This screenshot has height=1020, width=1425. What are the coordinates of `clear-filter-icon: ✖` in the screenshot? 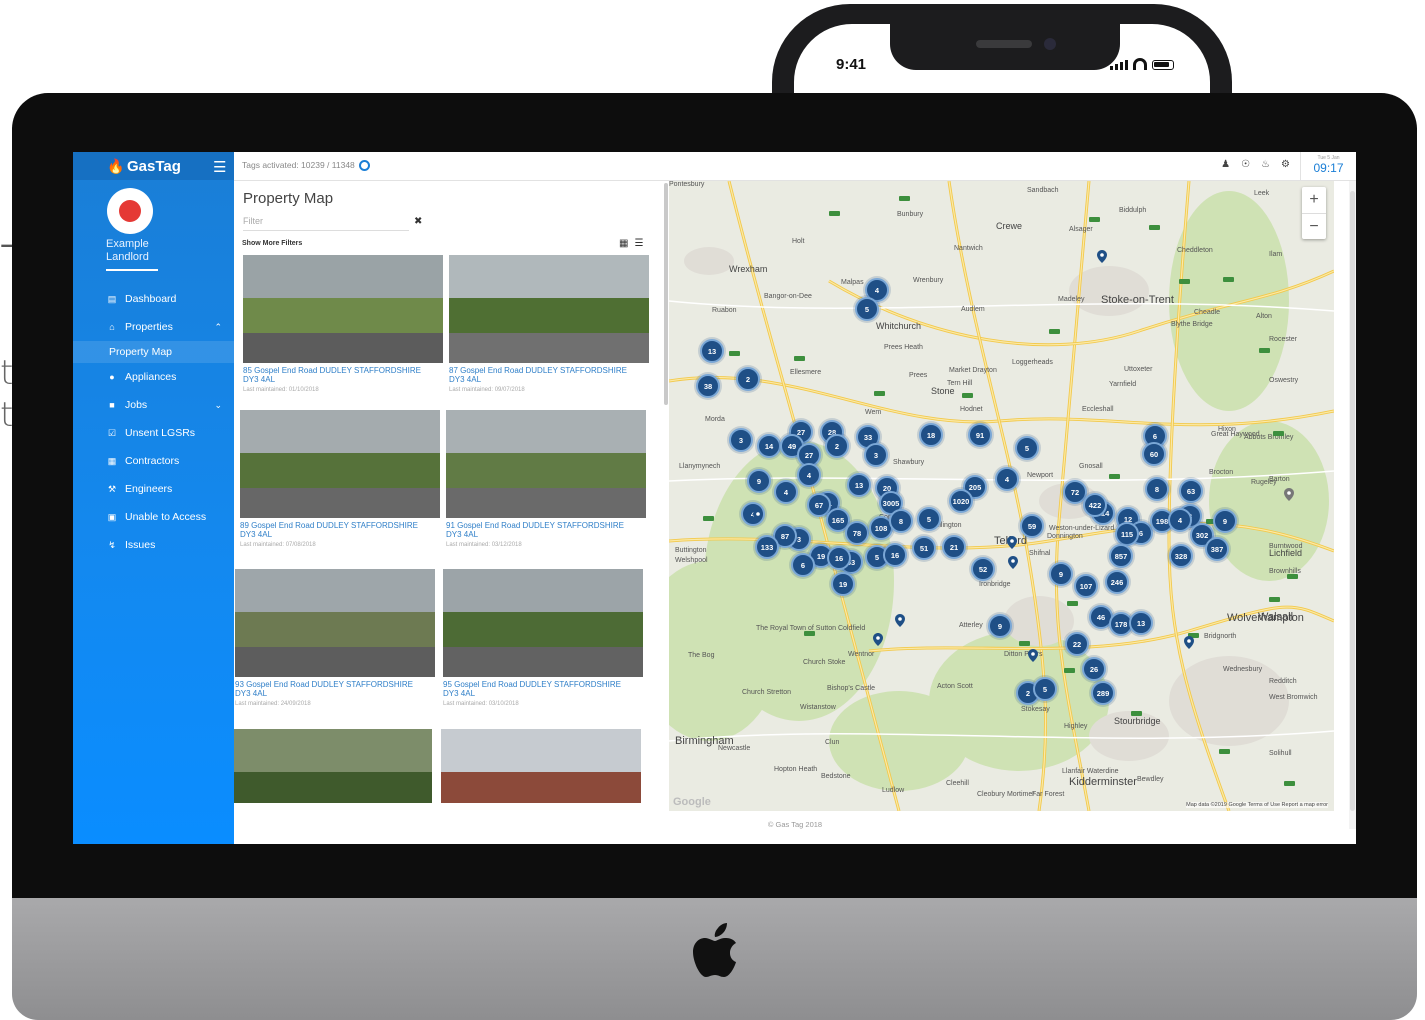 It's located at (418, 221).